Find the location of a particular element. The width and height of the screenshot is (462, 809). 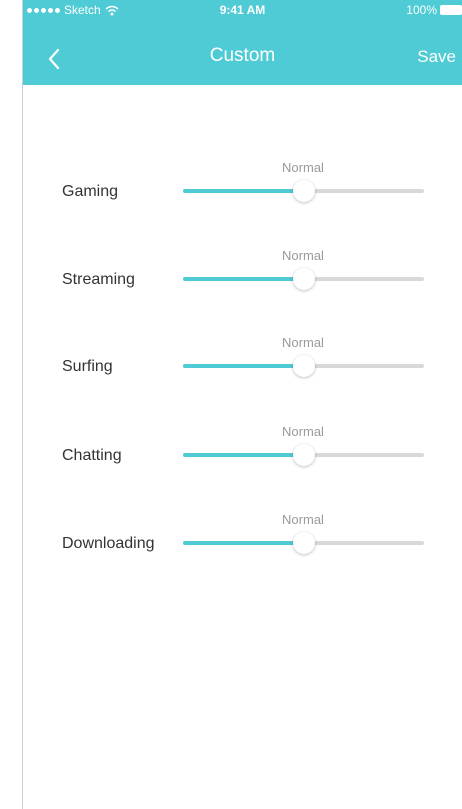

slider-row-downloading: Downloading Normal is located at coordinates (242, 542).